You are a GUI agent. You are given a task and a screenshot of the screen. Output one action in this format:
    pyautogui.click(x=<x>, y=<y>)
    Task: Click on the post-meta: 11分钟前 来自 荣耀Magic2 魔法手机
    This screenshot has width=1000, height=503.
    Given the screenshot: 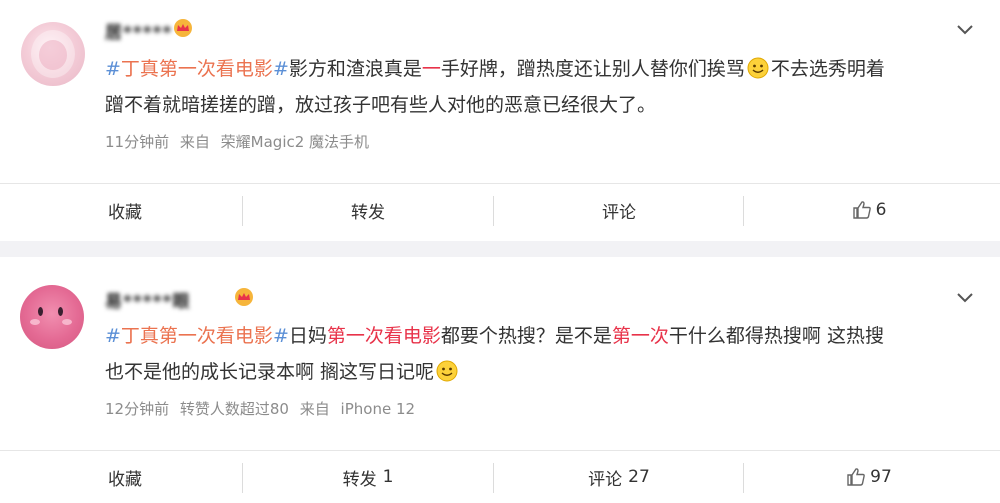 What is the action you would take?
    pyautogui.click(x=237, y=142)
    